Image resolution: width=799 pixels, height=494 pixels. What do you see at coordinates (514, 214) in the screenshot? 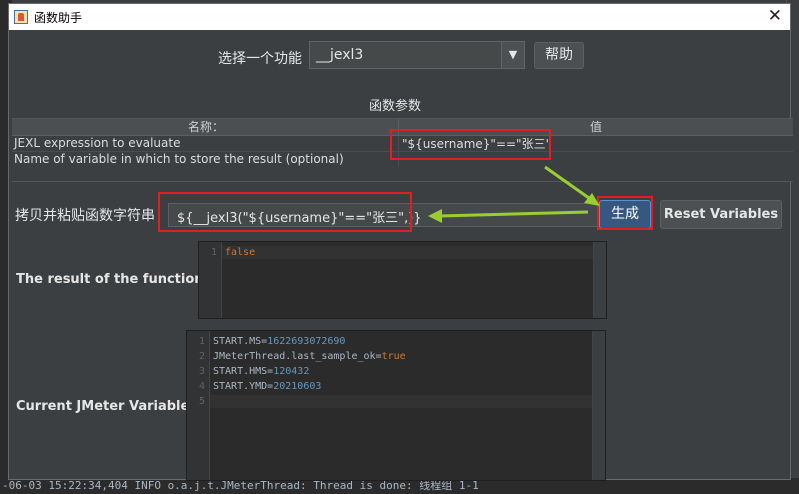
I see `arrow-to-function-string` at bounding box center [514, 214].